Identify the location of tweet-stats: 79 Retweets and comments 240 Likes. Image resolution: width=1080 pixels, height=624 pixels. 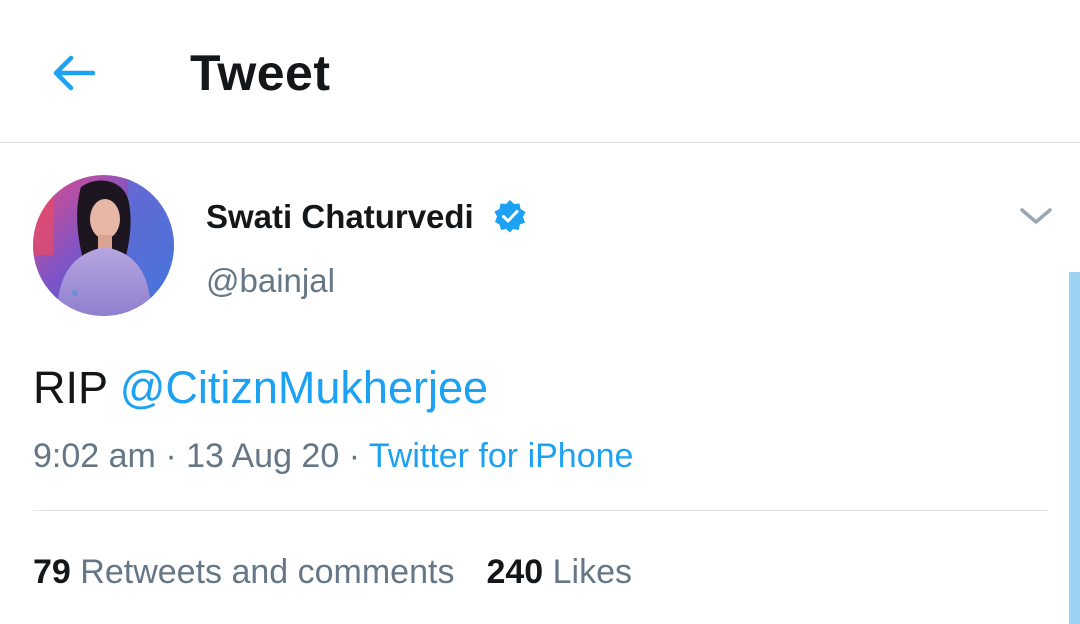
(332, 572).